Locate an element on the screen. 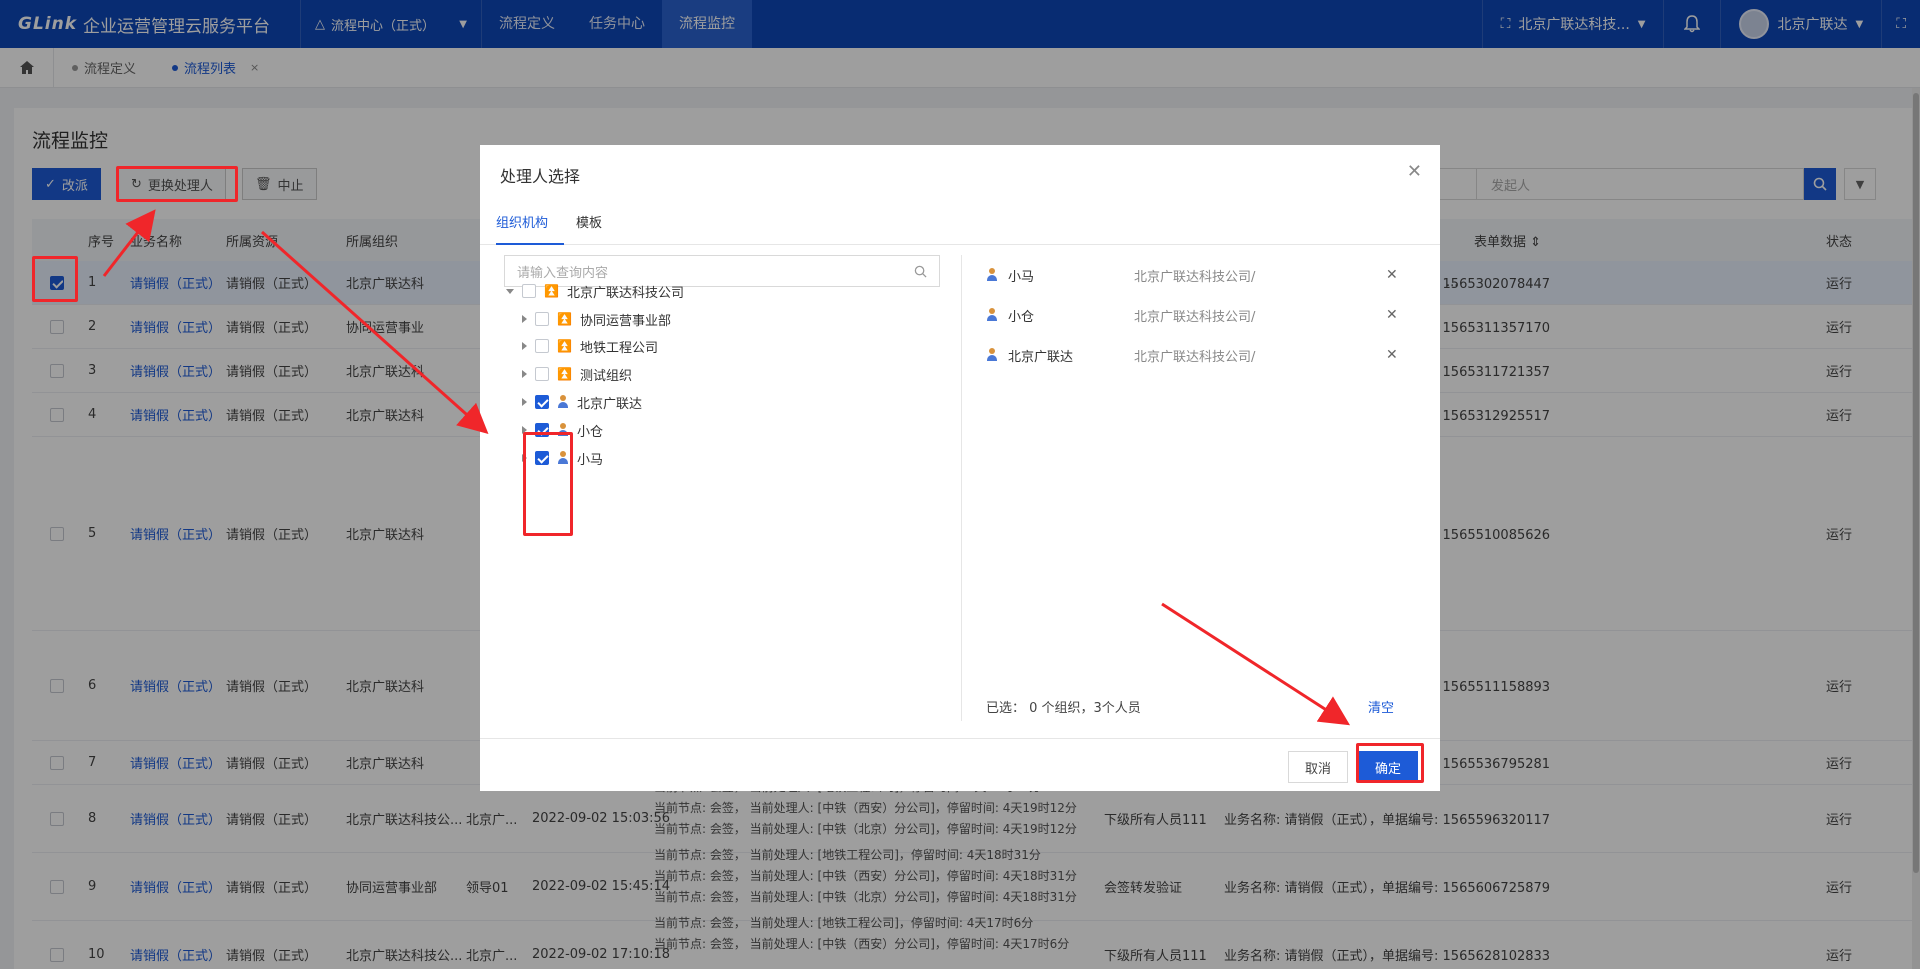  arrow-to-change-handler is located at coordinates (129, 243).